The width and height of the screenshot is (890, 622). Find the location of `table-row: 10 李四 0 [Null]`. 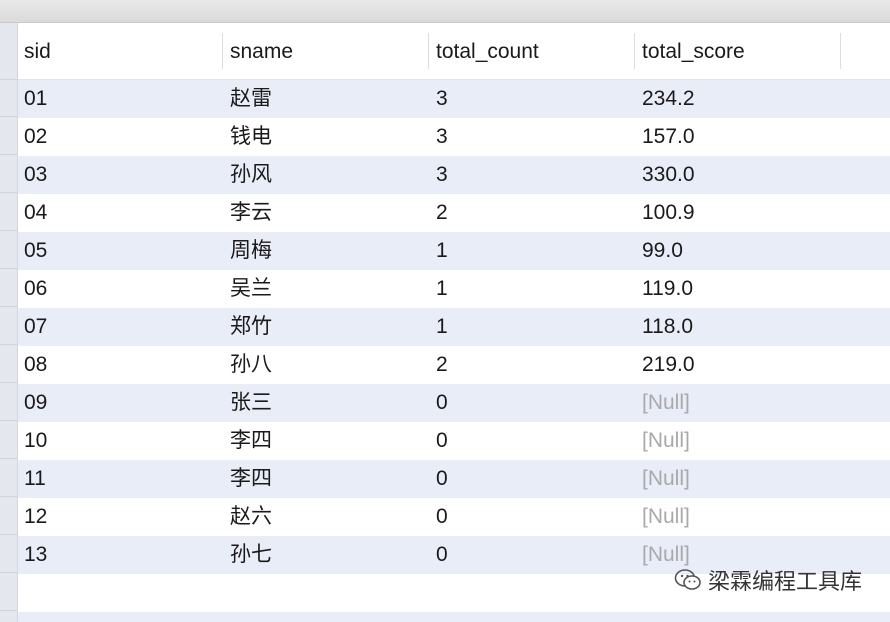

table-row: 10 李四 0 [Null] is located at coordinates (454, 441).